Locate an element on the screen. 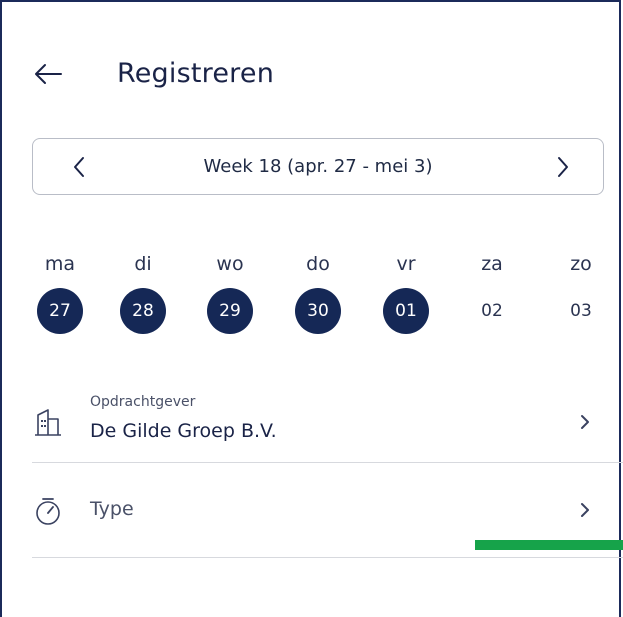  next-week-button is located at coordinates (563, 167).